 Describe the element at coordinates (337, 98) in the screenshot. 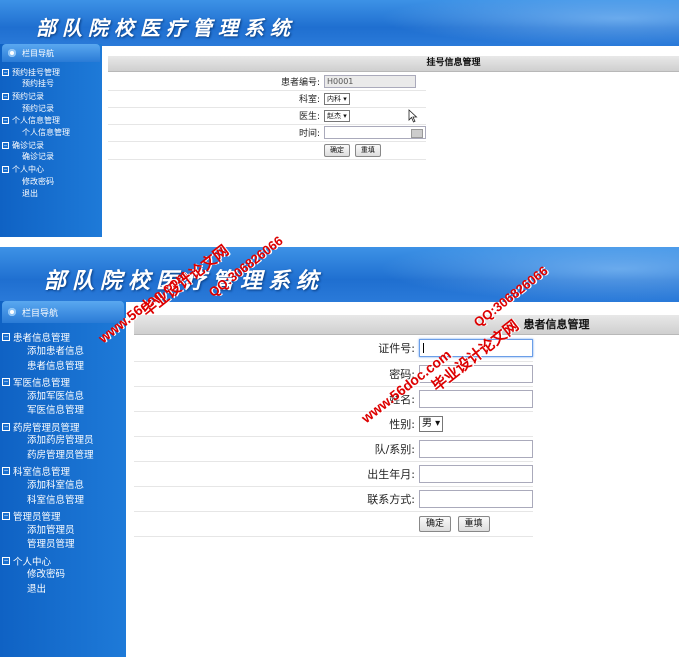

I see `department-select: 内科 ▾` at that location.